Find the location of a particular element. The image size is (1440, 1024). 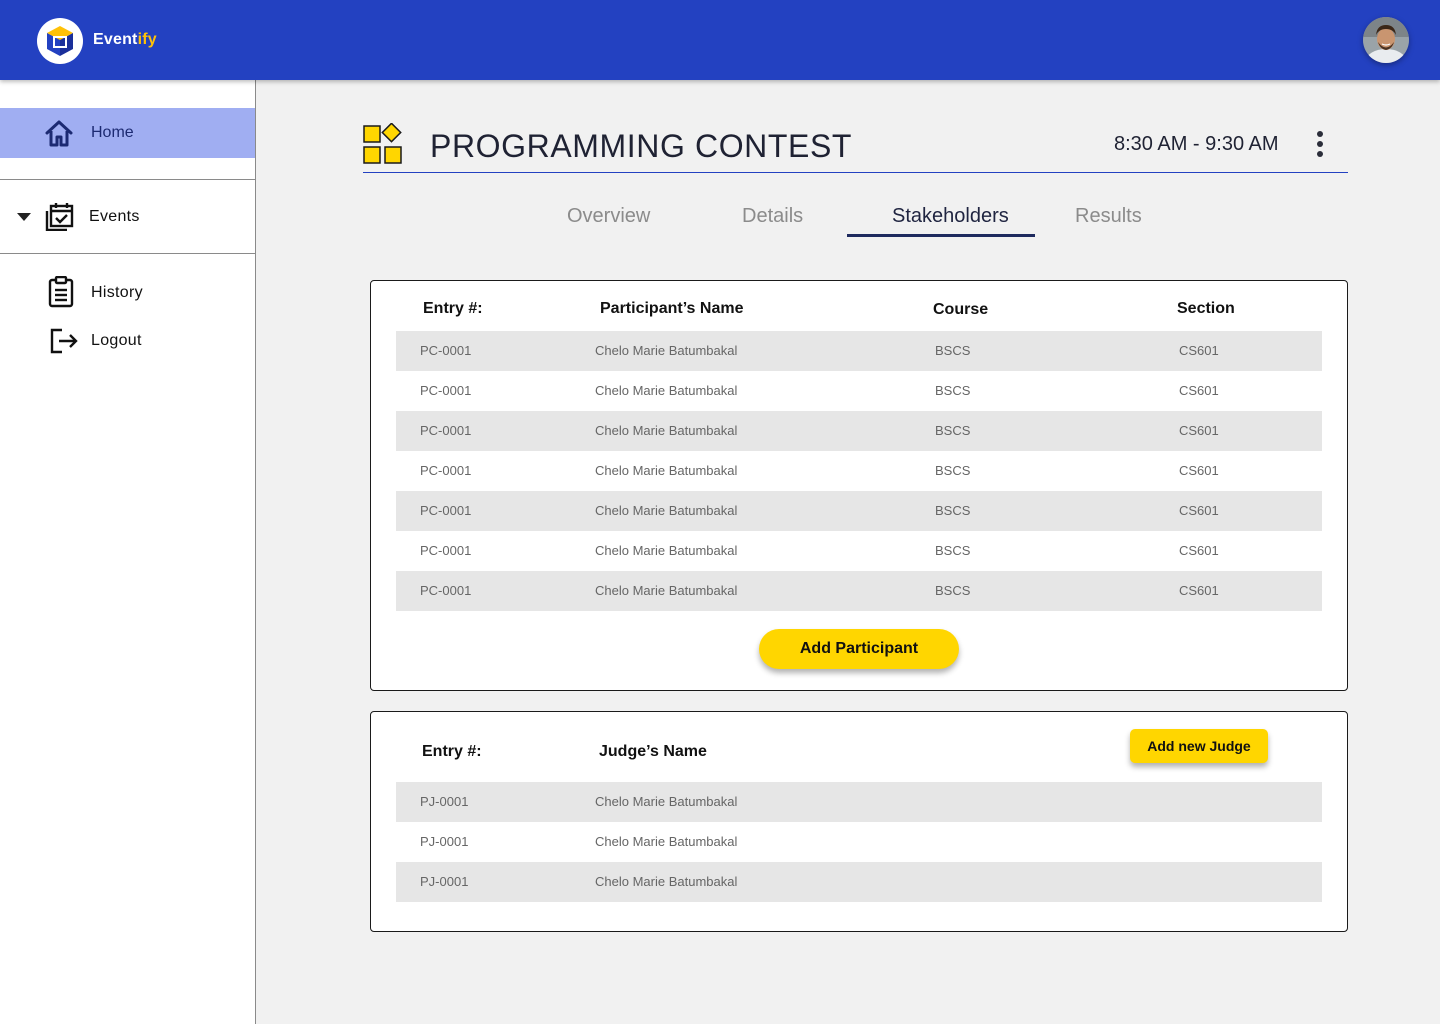

top-bar: Eventify is located at coordinates (720, 40).